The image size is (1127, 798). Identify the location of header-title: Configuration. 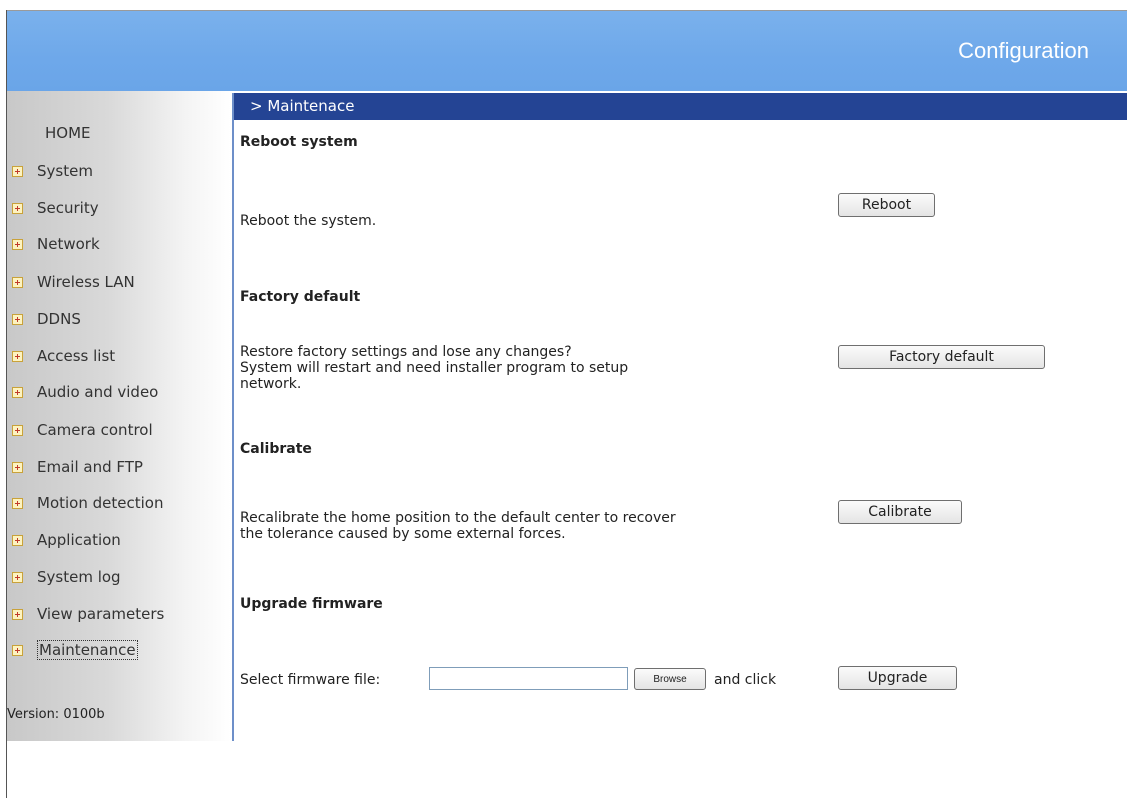
(1023, 50).